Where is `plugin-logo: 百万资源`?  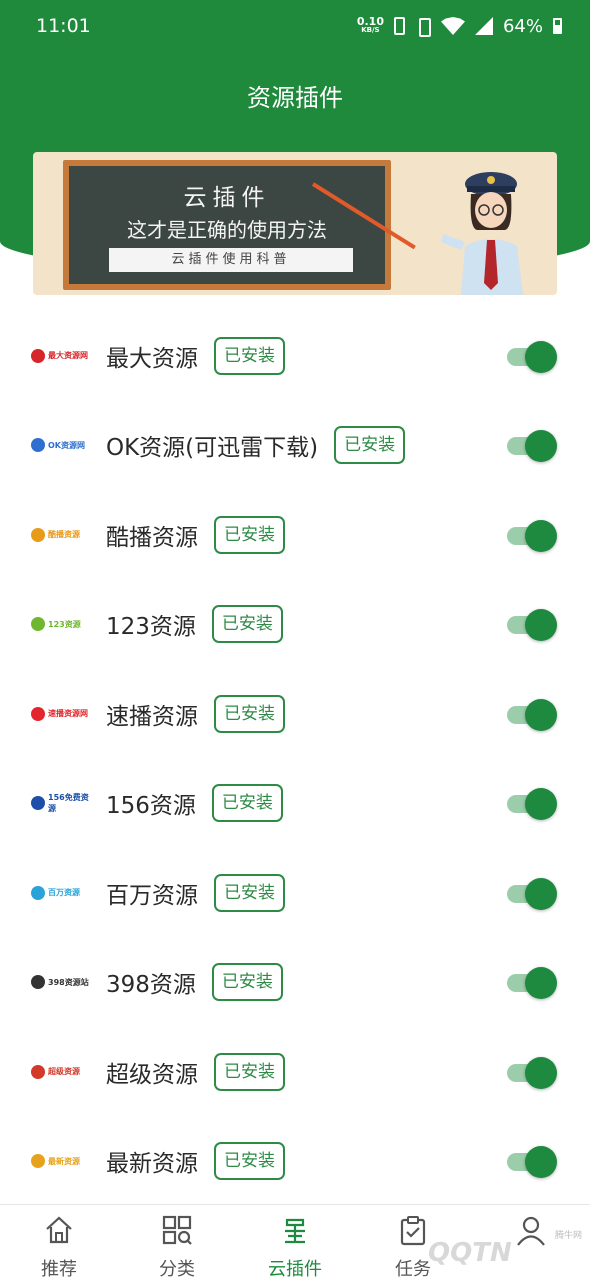
plugin-logo: 百万资源 is located at coordinates (60, 893).